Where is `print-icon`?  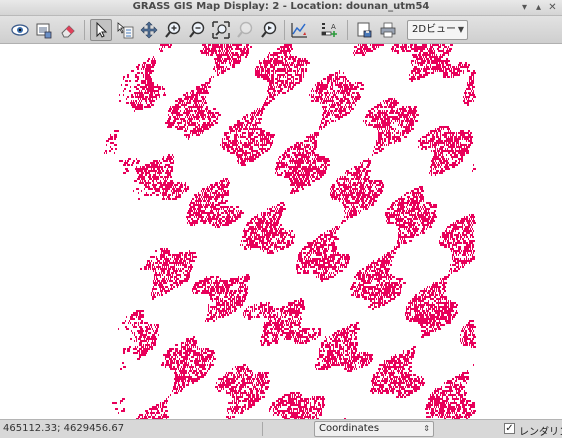
print-icon is located at coordinates (388, 30).